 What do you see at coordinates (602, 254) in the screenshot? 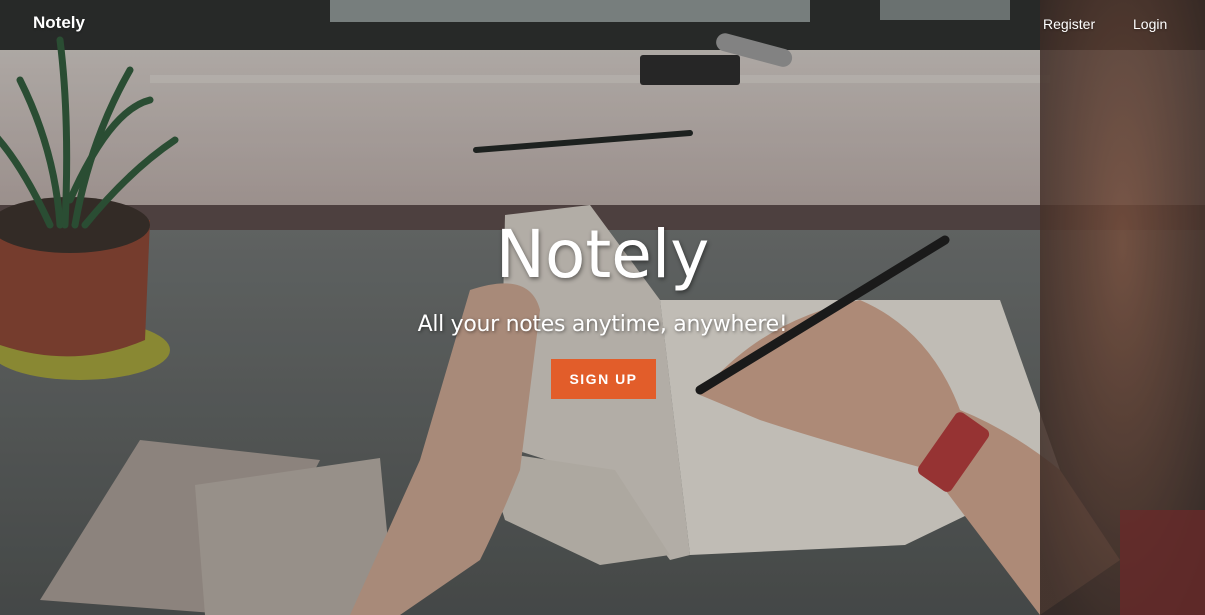
I see `hero-title: Notely` at bounding box center [602, 254].